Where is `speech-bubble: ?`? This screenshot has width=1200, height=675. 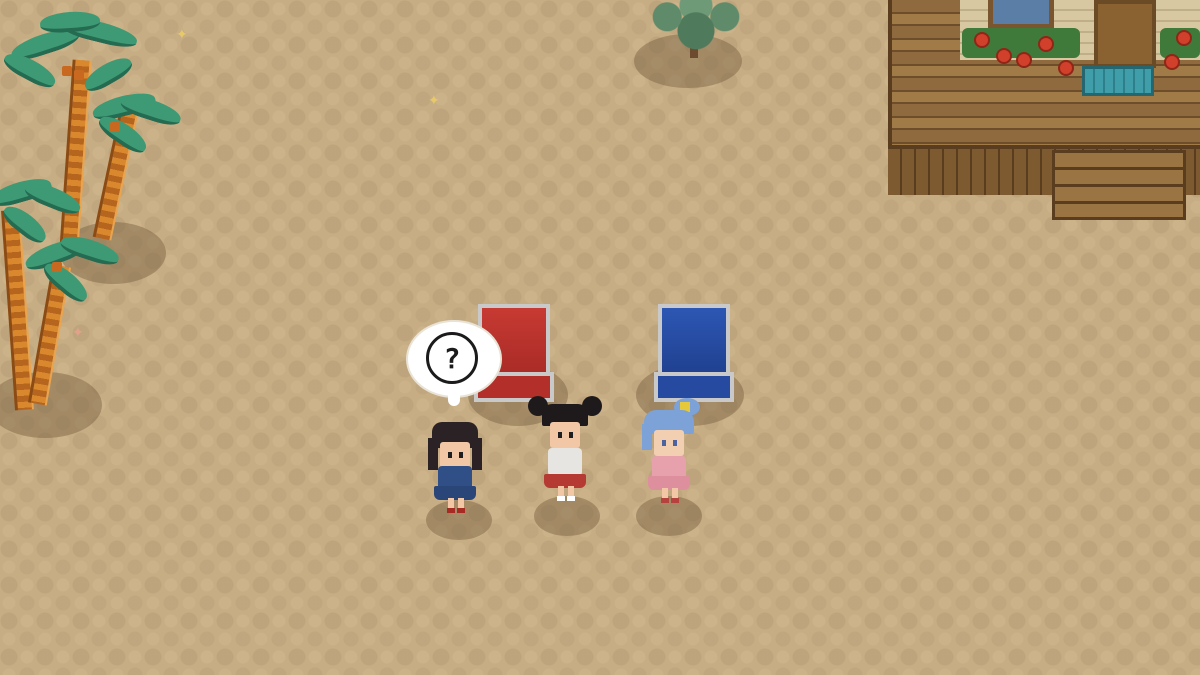
speech-bubble: ? is located at coordinates (454, 364).